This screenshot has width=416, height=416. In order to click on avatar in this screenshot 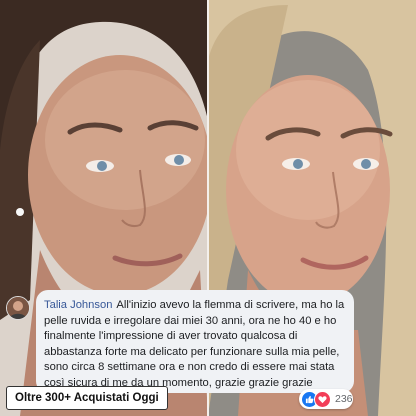, I will do `click(18, 308)`.